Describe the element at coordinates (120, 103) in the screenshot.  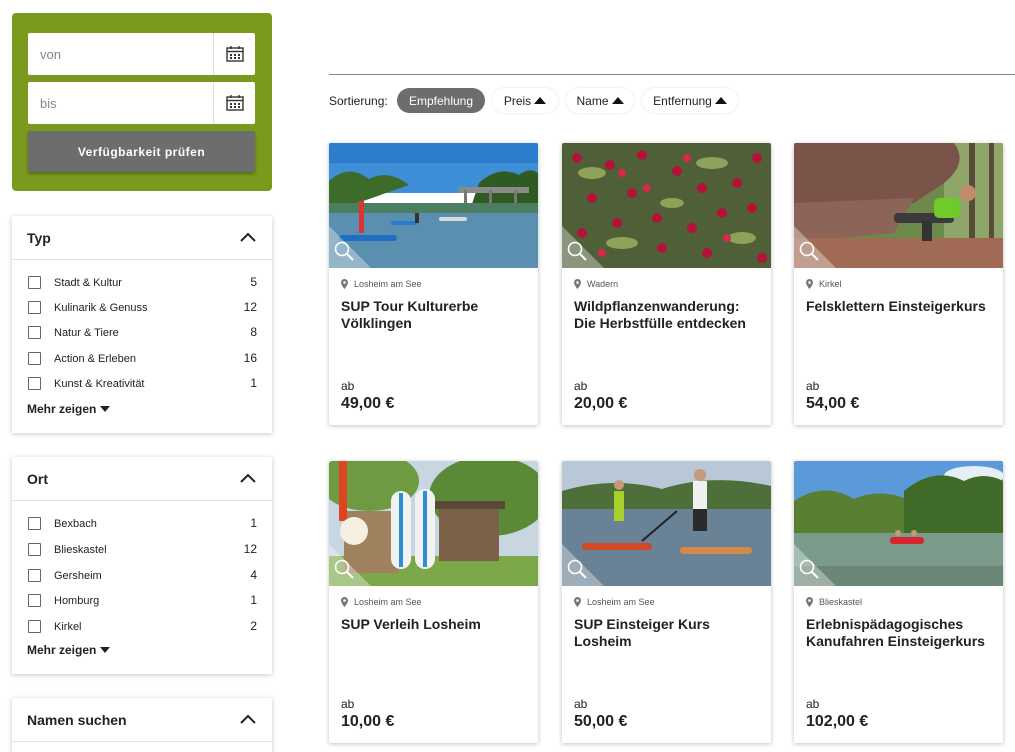
I see `date-to-input` at that location.